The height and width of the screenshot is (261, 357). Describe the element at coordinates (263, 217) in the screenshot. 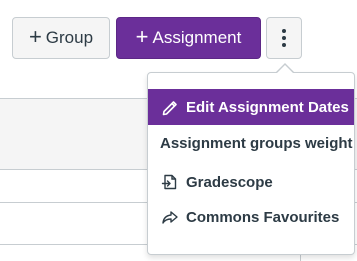

I see `menu-item-label: Commons Favourites` at that location.